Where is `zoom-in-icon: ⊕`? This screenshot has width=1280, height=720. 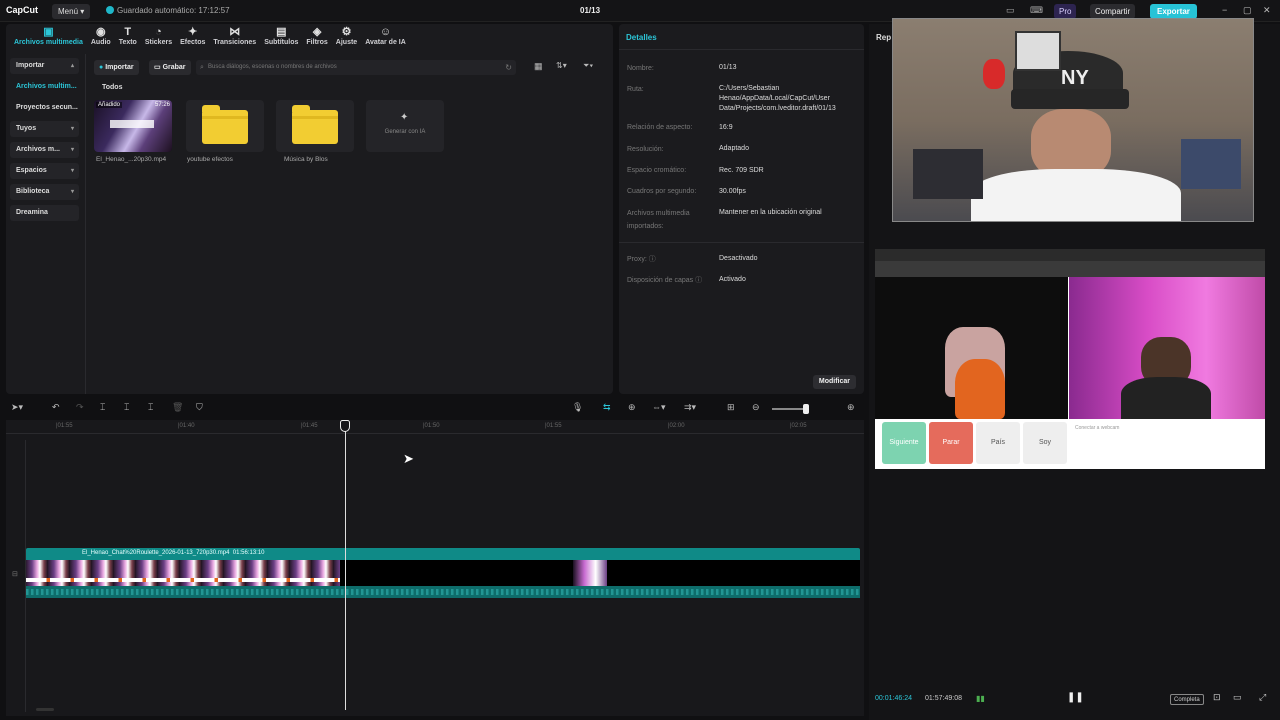 zoom-in-icon: ⊕ is located at coordinates (851, 407).